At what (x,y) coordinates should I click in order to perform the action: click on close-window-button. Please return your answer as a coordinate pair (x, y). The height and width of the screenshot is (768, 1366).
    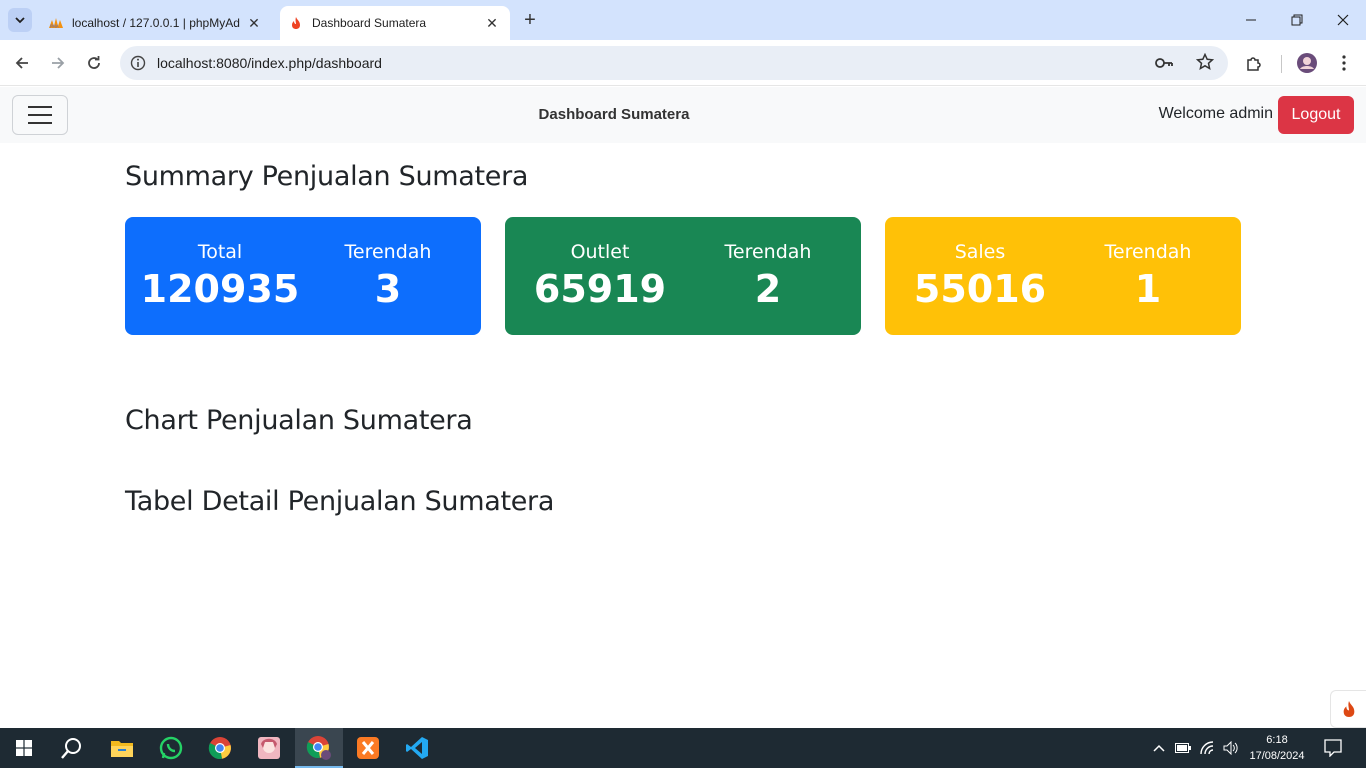
    Looking at the image, I should click on (1343, 20).